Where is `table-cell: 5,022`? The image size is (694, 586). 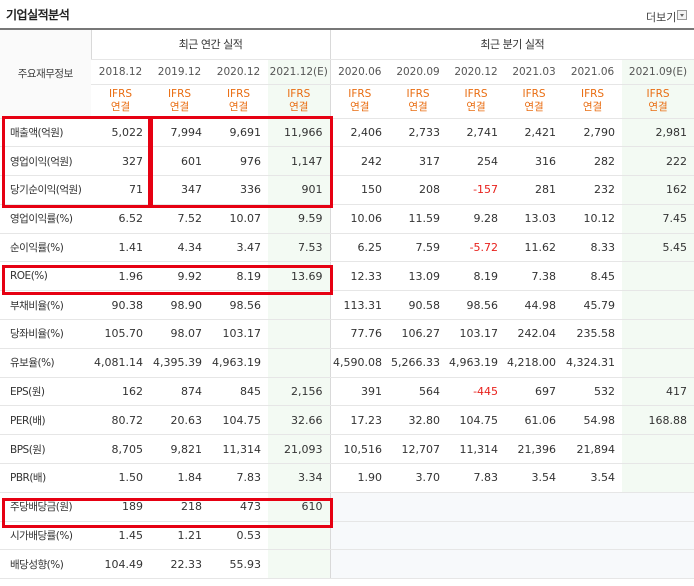 table-cell: 5,022 is located at coordinates (120, 133).